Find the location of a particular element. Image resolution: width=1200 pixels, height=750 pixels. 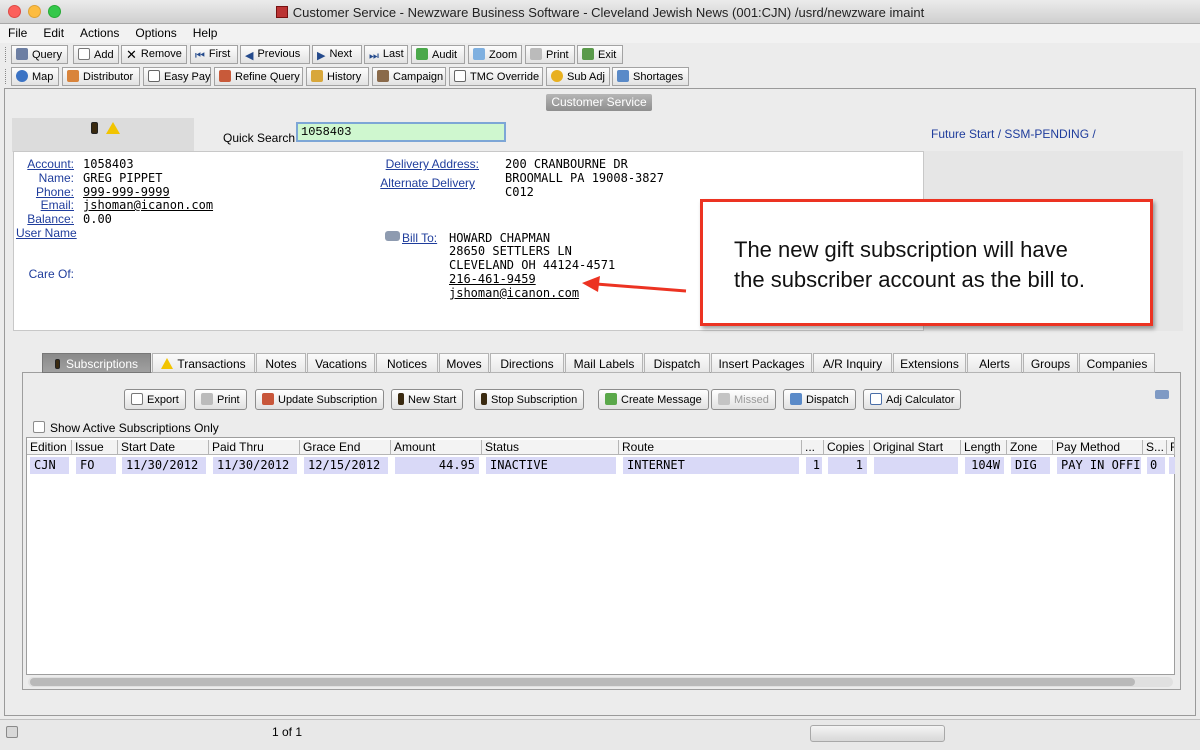

adj-calculator-button: Adj Calculator is located at coordinates (912, 399).